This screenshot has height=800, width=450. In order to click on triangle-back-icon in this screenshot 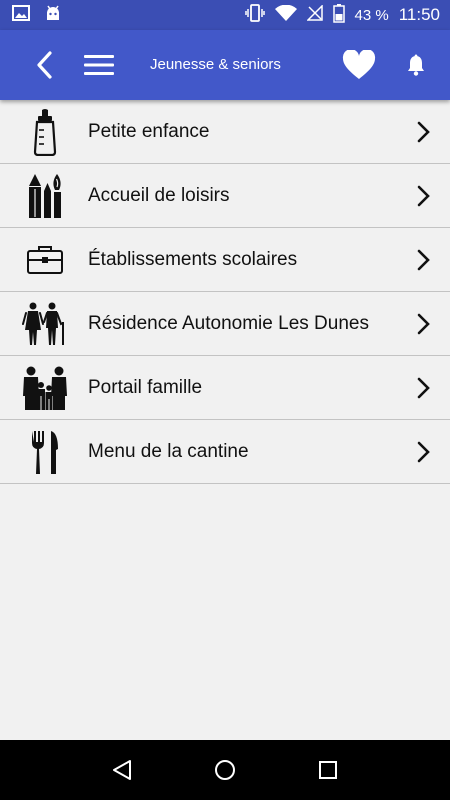, I will do `click(121, 770)`.